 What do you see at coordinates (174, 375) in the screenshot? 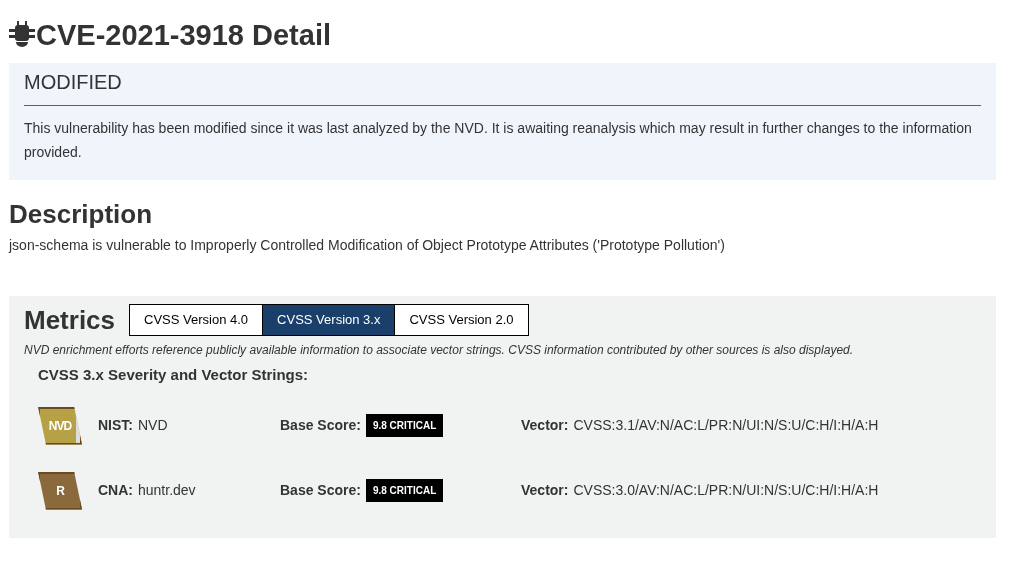
I see `subheading: CVSS 3.x Severity and Vector Strings:` at bounding box center [174, 375].